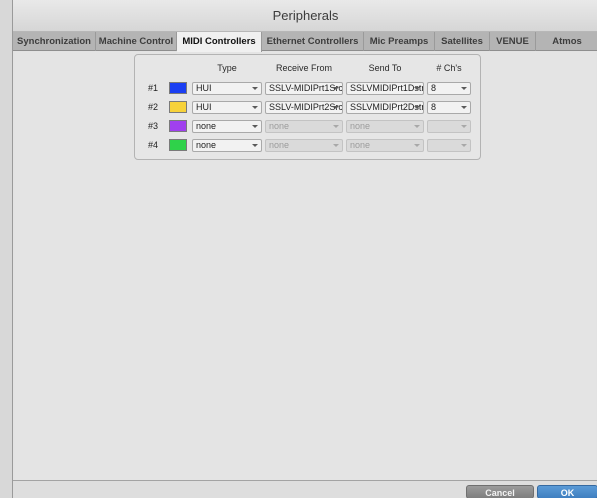  What do you see at coordinates (500, 491) in the screenshot?
I see `cancel-button: Cancel` at bounding box center [500, 491].